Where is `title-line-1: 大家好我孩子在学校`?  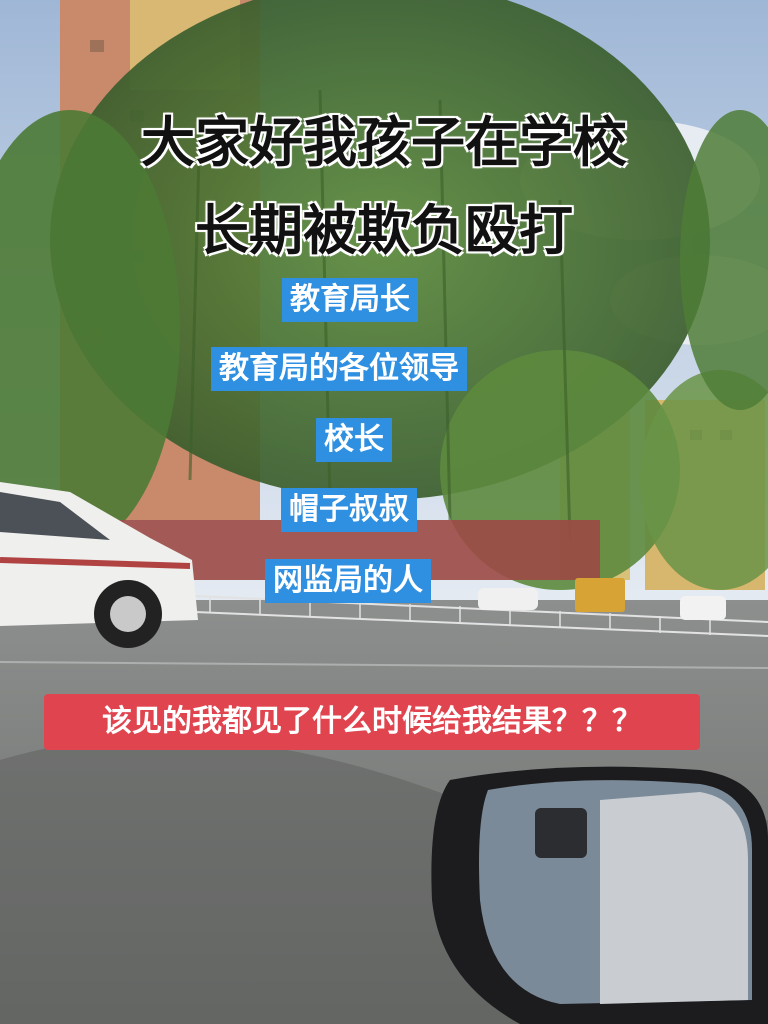 title-line-1: 大家好我孩子在学校 is located at coordinates (384, 142).